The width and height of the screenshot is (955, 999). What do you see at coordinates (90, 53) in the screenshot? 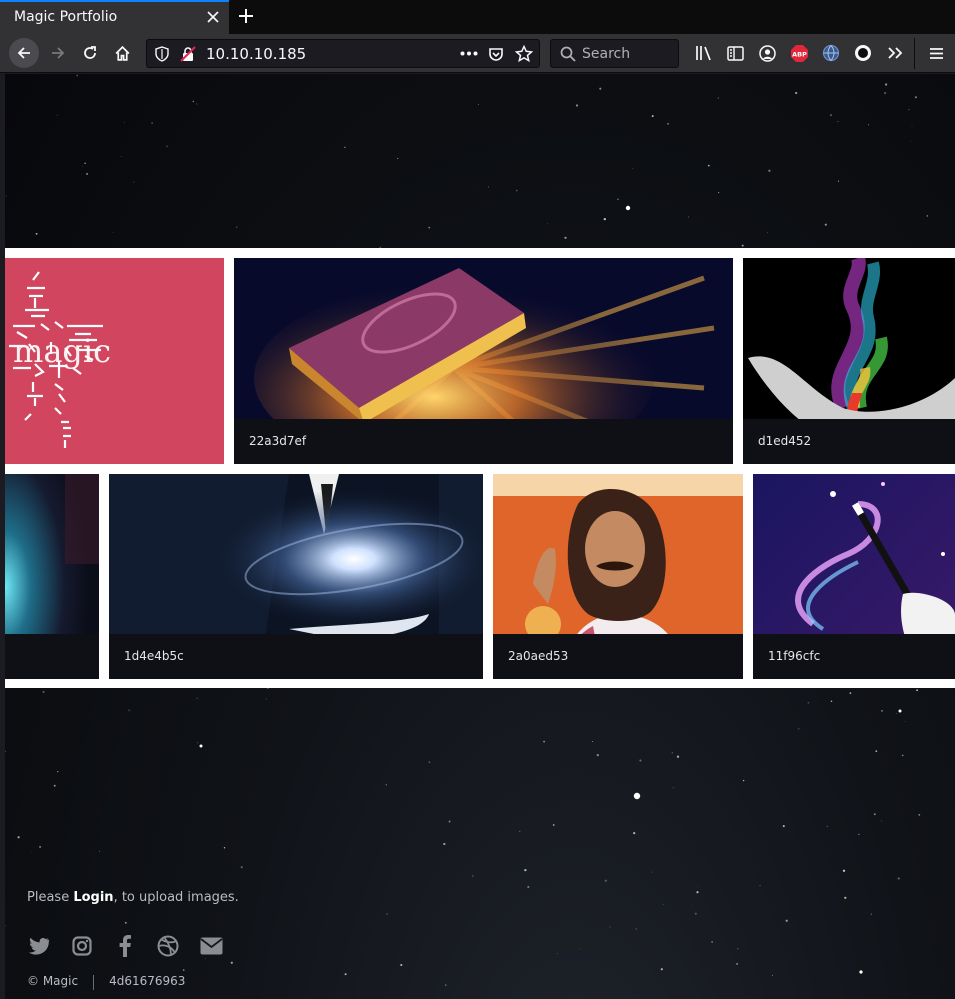
I see `reload-button` at bounding box center [90, 53].